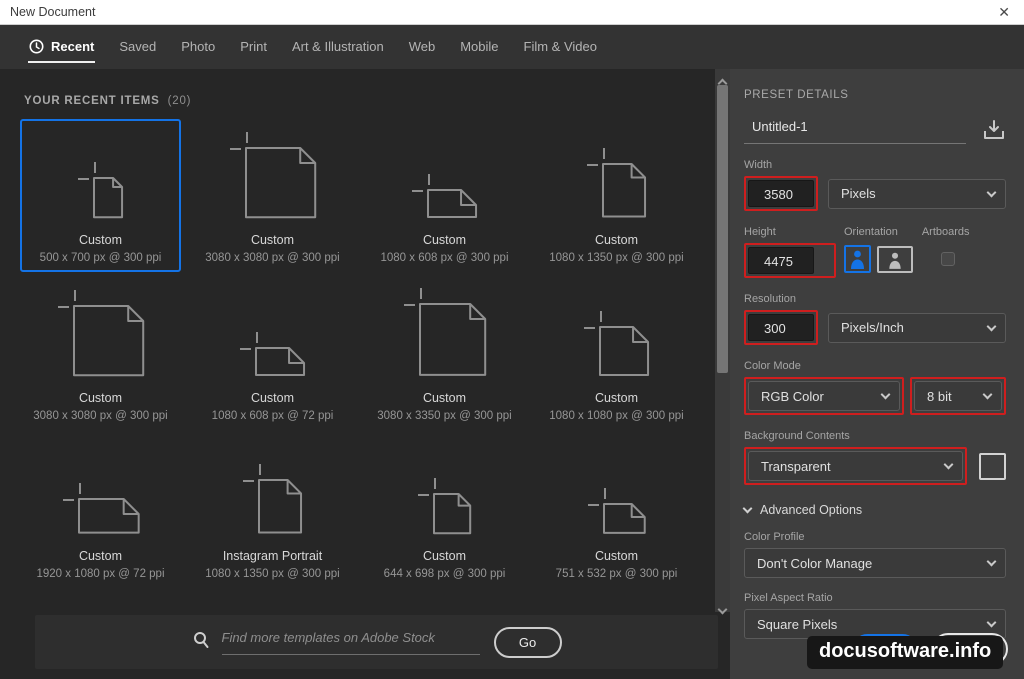 This screenshot has width=1024, height=679. I want to click on recent-items-title: YOUR RECENT ITEMS, so click(92, 101).